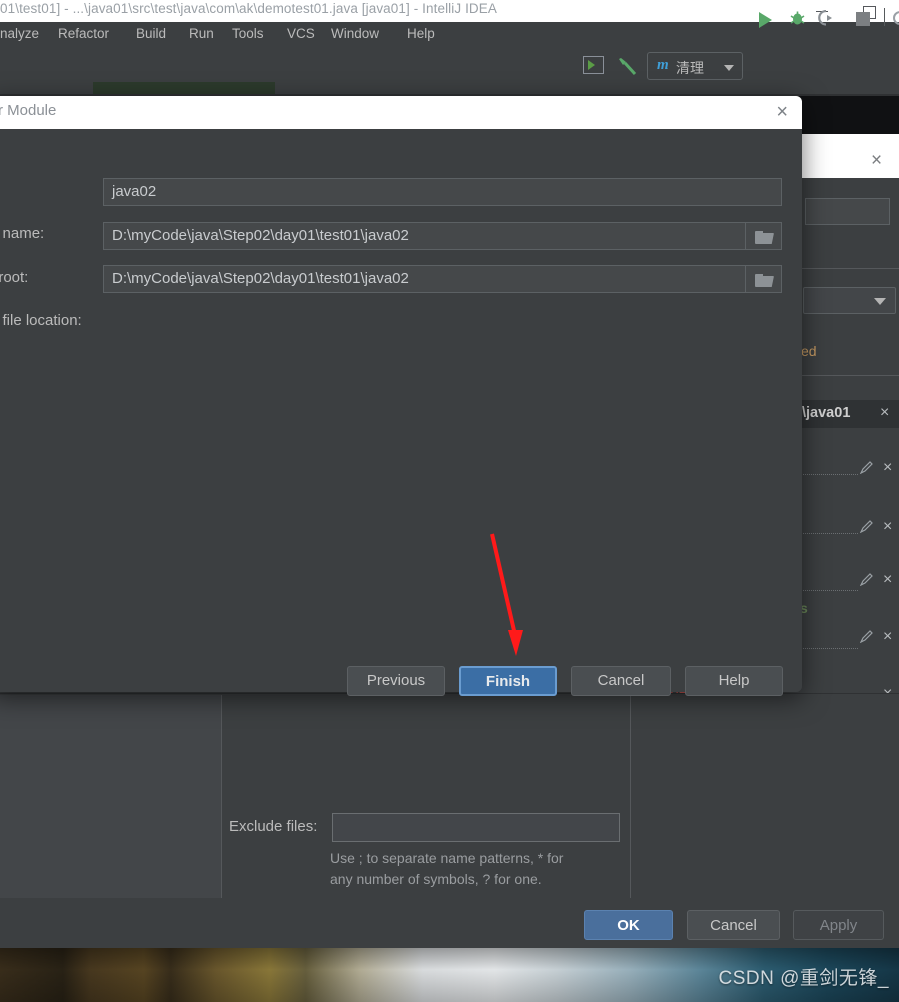  Describe the element at coordinates (19, 33) in the screenshot. I see `menu-item-analyze: nalyze` at that location.